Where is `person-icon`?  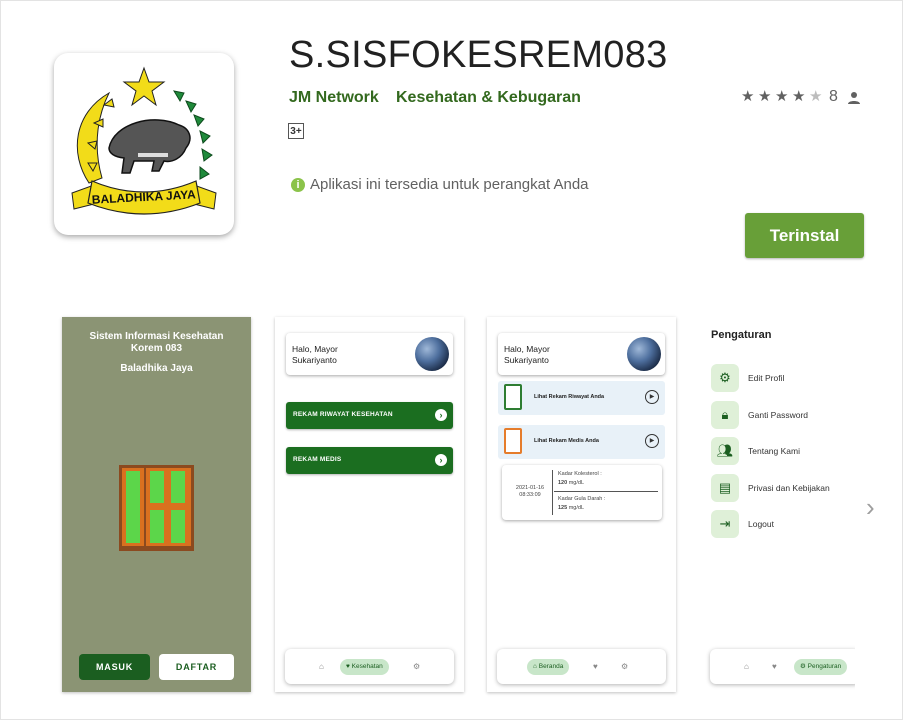 person-icon is located at coordinates (854, 98).